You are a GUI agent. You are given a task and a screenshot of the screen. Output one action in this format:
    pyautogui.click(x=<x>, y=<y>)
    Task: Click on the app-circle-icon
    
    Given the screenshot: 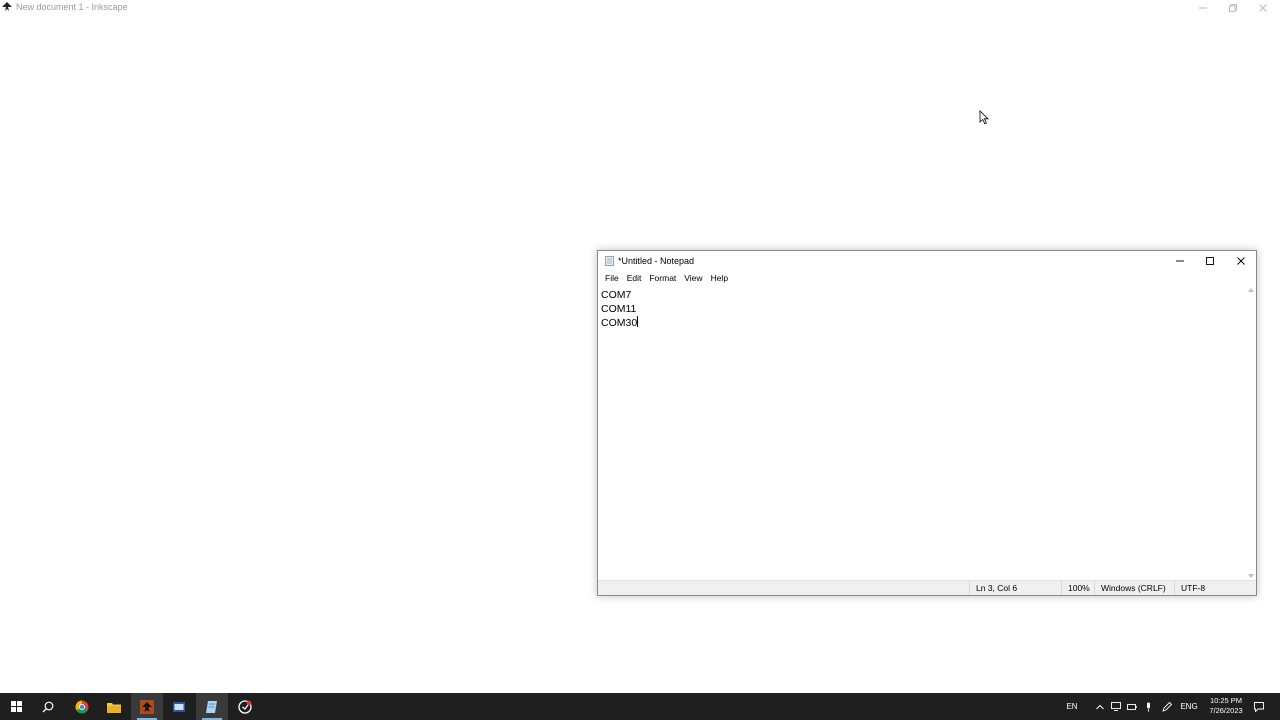 What is the action you would take?
    pyautogui.click(x=245, y=706)
    